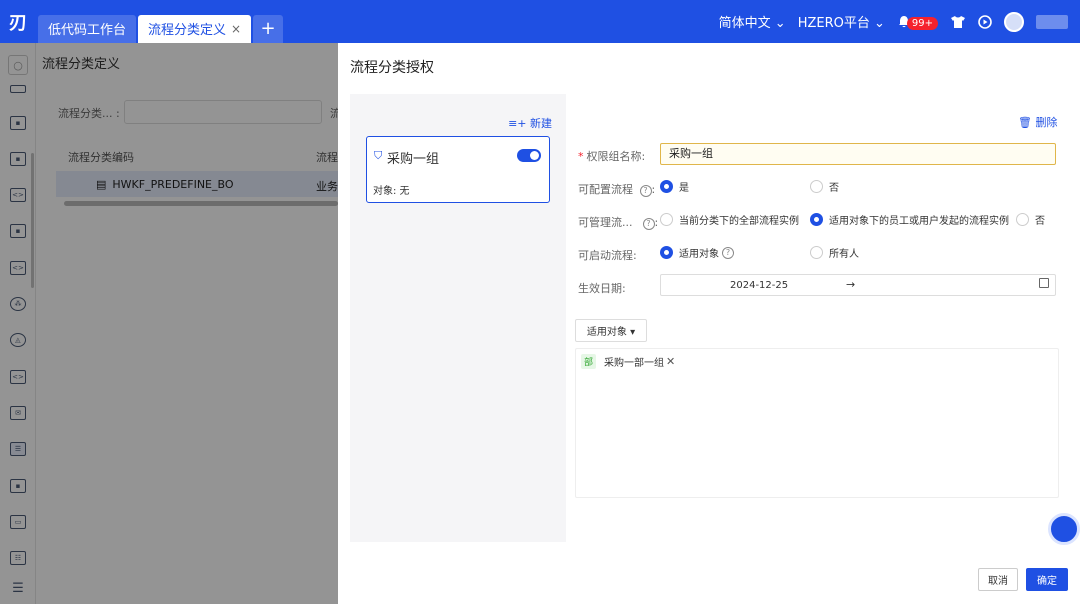 This screenshot has height=604, width=1080. I want to click on group-objects: 对象: 无, so click(391, 191).